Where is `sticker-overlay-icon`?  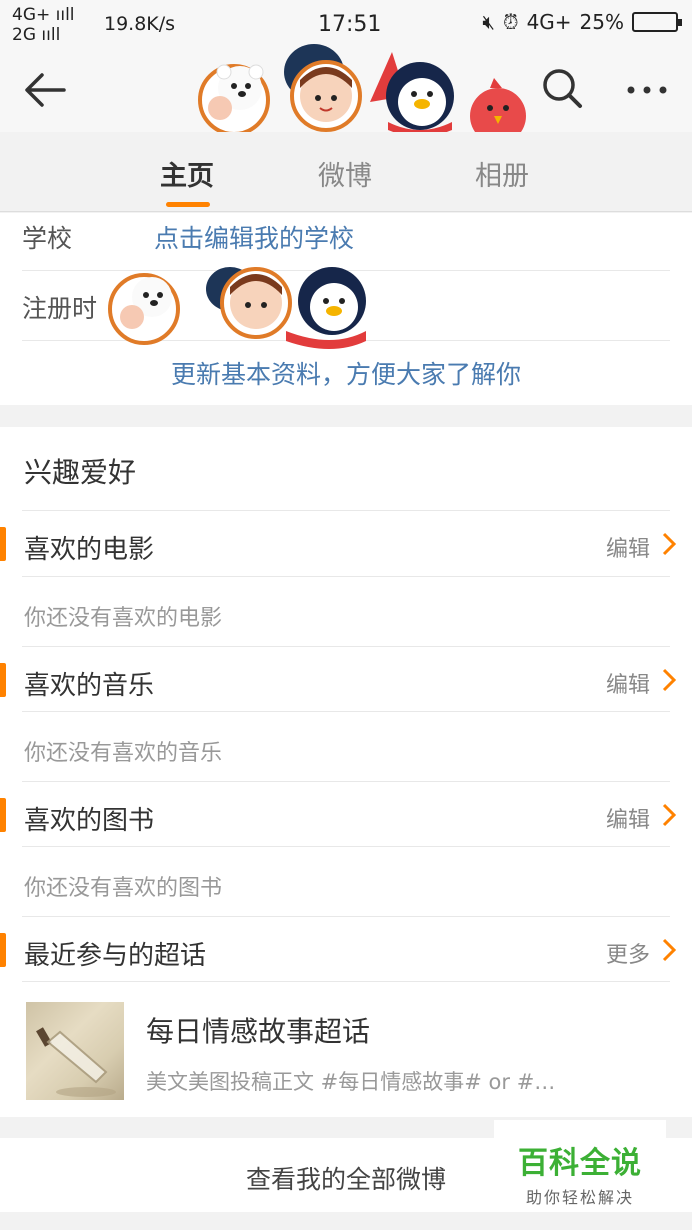 sticker-overlay-icon is located at coordinates (237, 308).